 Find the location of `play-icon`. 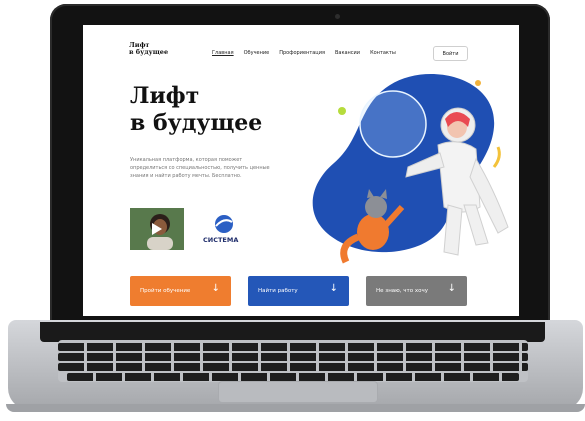

play-icon is located at coordinates (157, 229).